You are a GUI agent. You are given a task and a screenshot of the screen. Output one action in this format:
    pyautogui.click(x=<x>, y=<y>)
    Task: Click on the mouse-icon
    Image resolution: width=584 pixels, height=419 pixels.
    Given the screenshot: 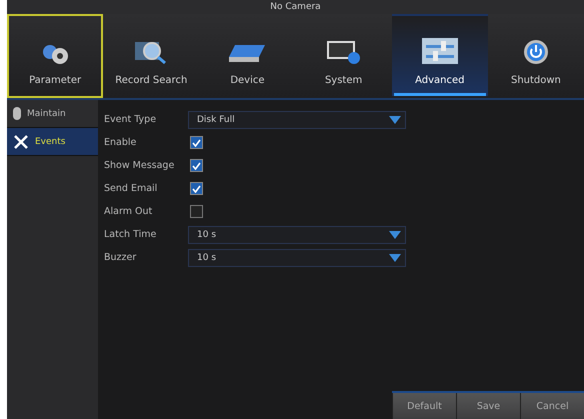 What is the action you would take?
    pyautogui.click(x=17, y=113)
    